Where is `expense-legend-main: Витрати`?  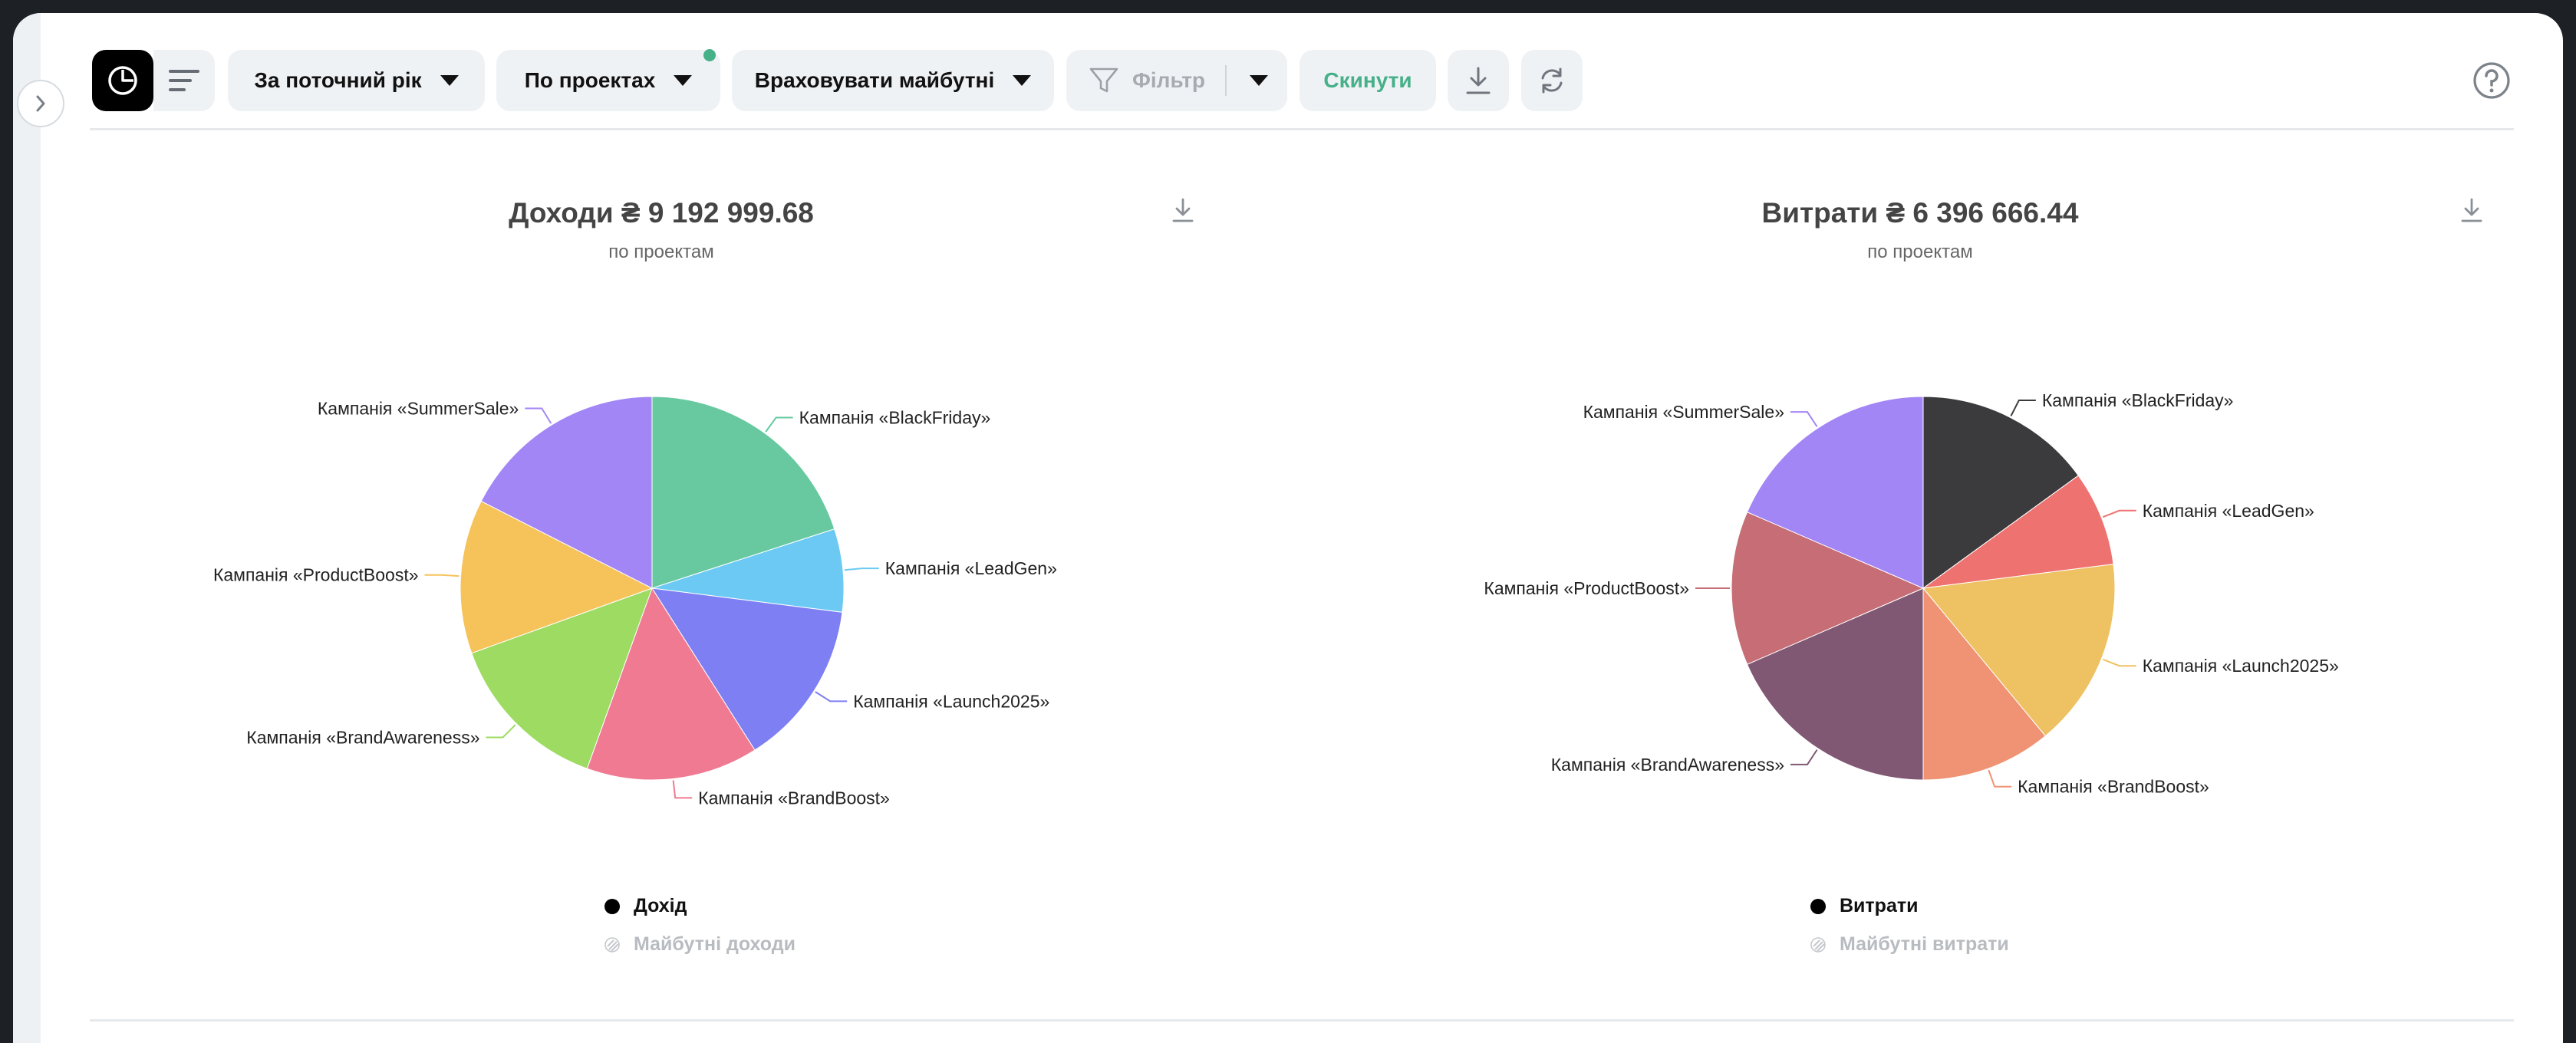 expense-legend-main: Витрати is located at coordinates (1864, 906).